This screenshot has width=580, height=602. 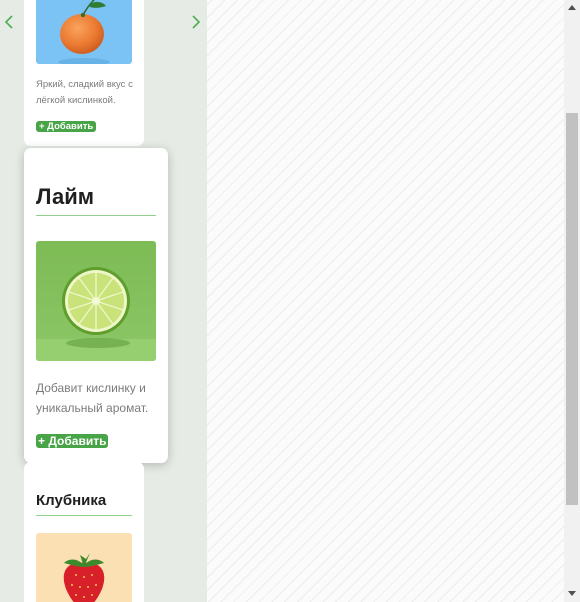 I want to click on product-description: Яркий, сладкий вкус с лёгкой кислинкой., so click(x=84, y=92).